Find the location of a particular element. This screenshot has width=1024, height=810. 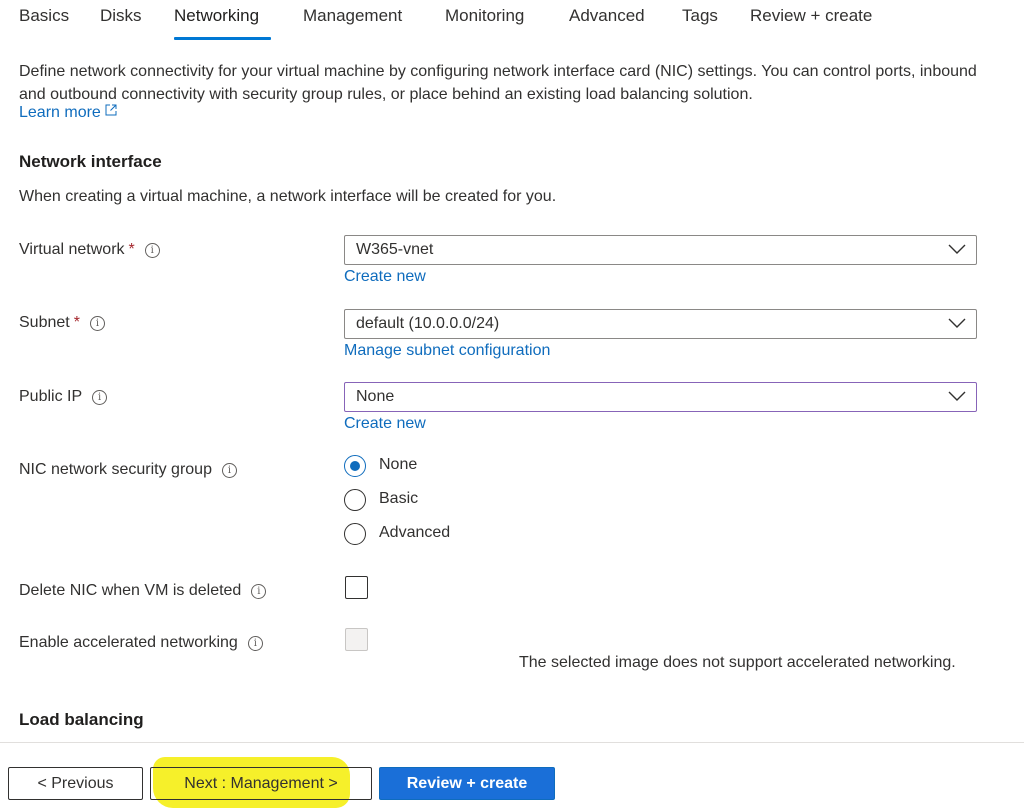

nsg-option-label: Basic is located at coordinates (399, 498).